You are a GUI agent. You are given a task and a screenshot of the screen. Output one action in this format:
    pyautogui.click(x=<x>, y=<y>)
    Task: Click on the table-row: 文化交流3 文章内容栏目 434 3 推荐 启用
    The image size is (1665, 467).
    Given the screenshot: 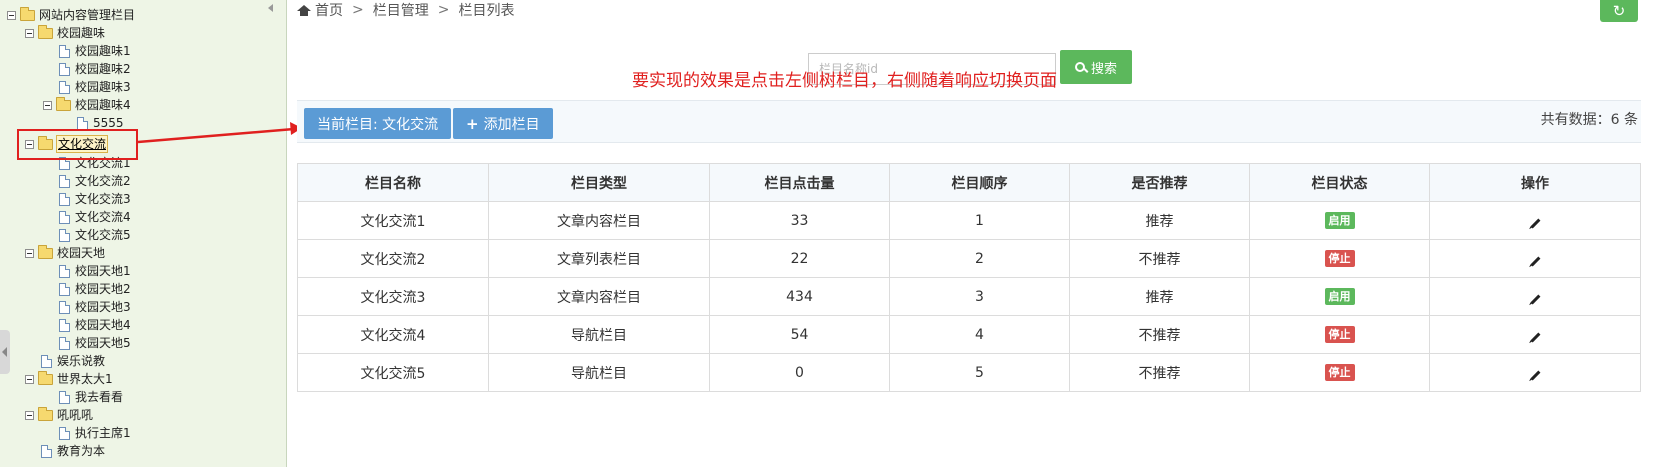 What is the action you would take?
    pyautogui.click(x=969, y=296)
    